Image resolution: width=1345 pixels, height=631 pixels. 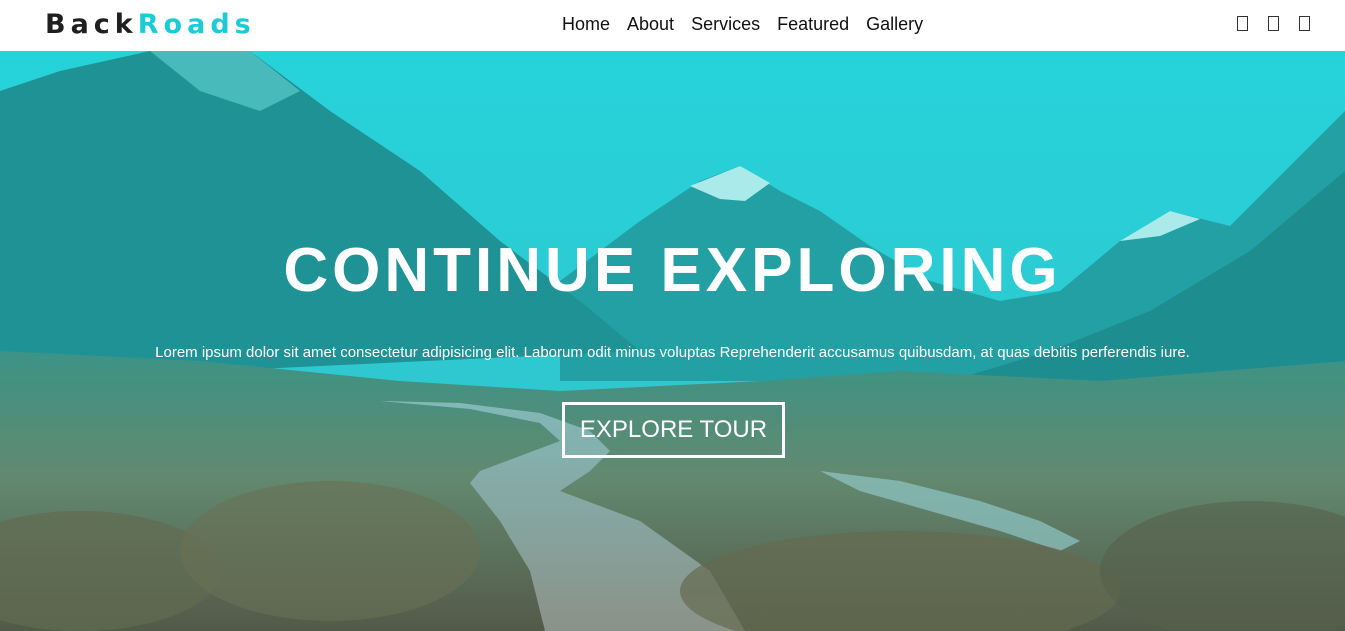 I want to click on explore-tour-button: EXPLORE TOUR, so click(x=673, y=430).